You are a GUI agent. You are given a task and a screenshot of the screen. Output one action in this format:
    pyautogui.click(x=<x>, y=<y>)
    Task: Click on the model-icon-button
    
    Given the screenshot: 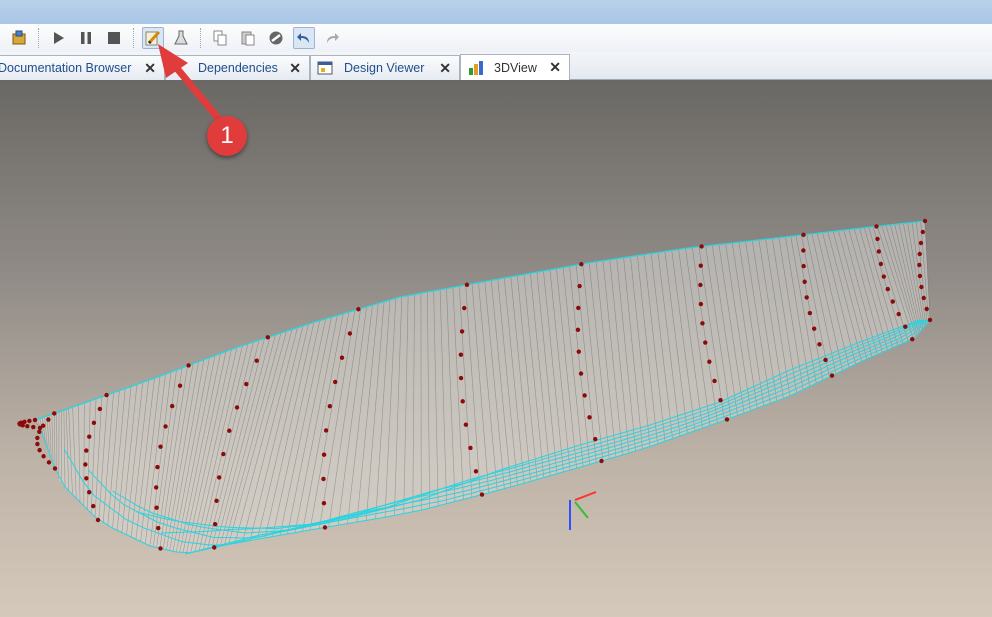 What is the action you would take?
    pyautogui.click(x=19, y=38)
    